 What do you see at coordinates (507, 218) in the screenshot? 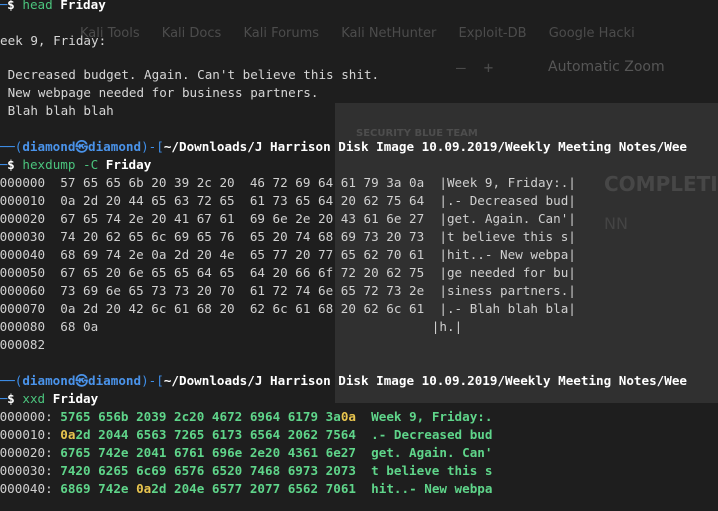
I see `ascii-text: get. Again. Can'` at bounding box center [507, 218].